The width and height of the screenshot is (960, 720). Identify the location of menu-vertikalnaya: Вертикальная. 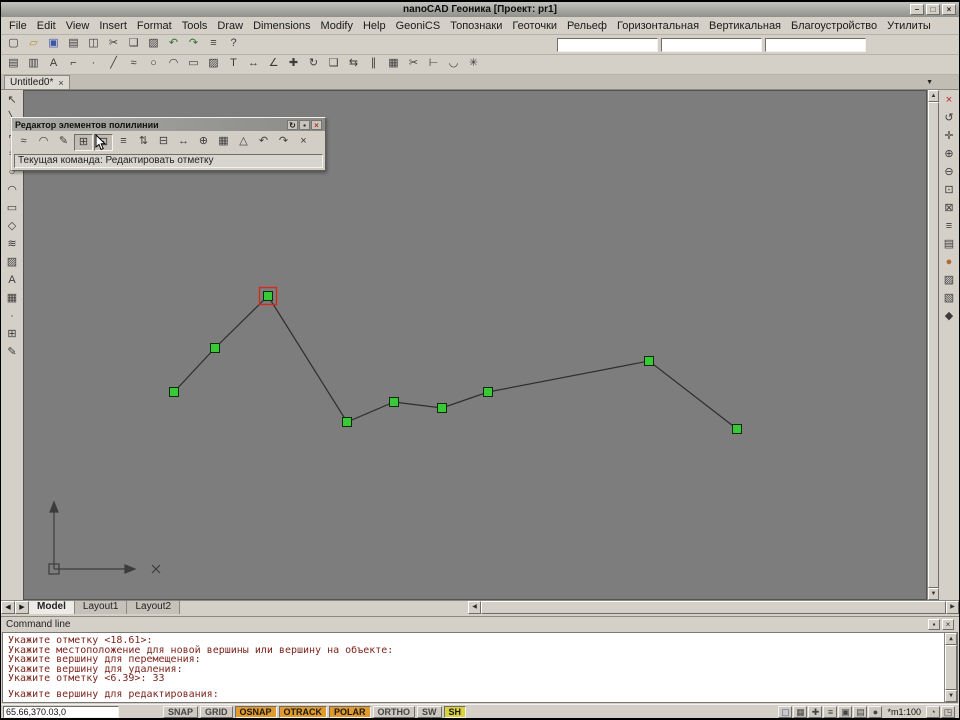
(745, 26).